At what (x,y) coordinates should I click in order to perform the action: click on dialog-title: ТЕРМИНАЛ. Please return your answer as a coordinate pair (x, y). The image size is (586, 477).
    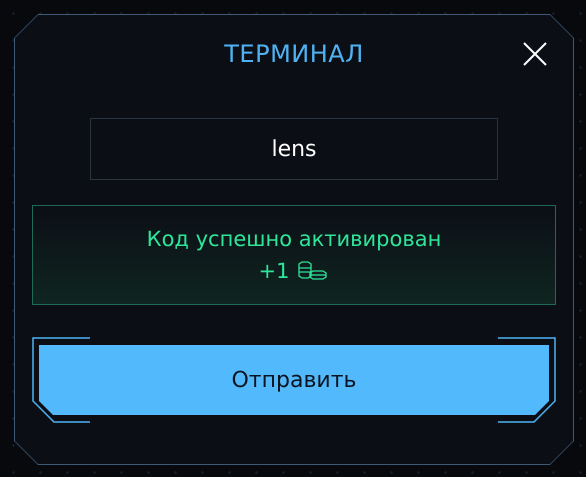
    Looking at the image, I should click on (294, 54).